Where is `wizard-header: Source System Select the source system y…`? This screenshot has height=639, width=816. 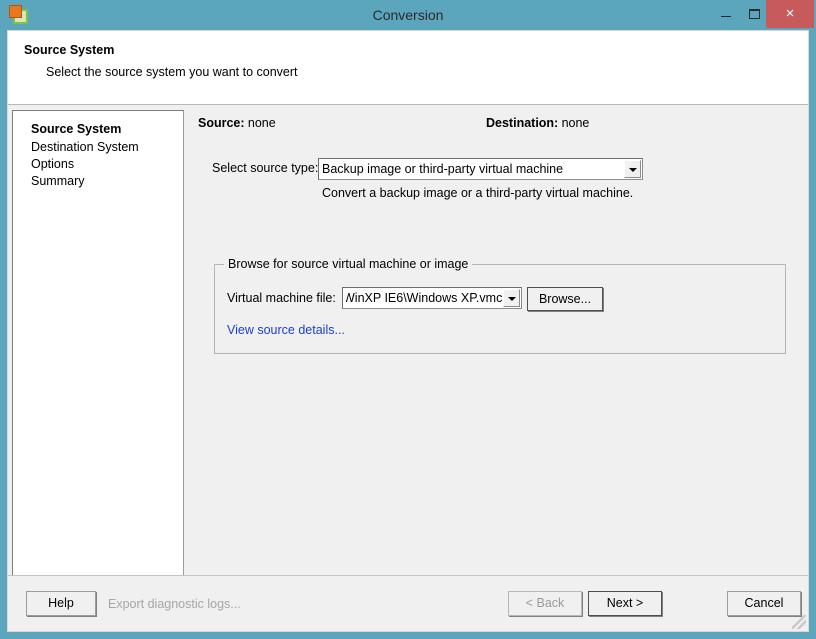
wizard-header: Source System Select the source system y… is located at coordinates (408, 68).